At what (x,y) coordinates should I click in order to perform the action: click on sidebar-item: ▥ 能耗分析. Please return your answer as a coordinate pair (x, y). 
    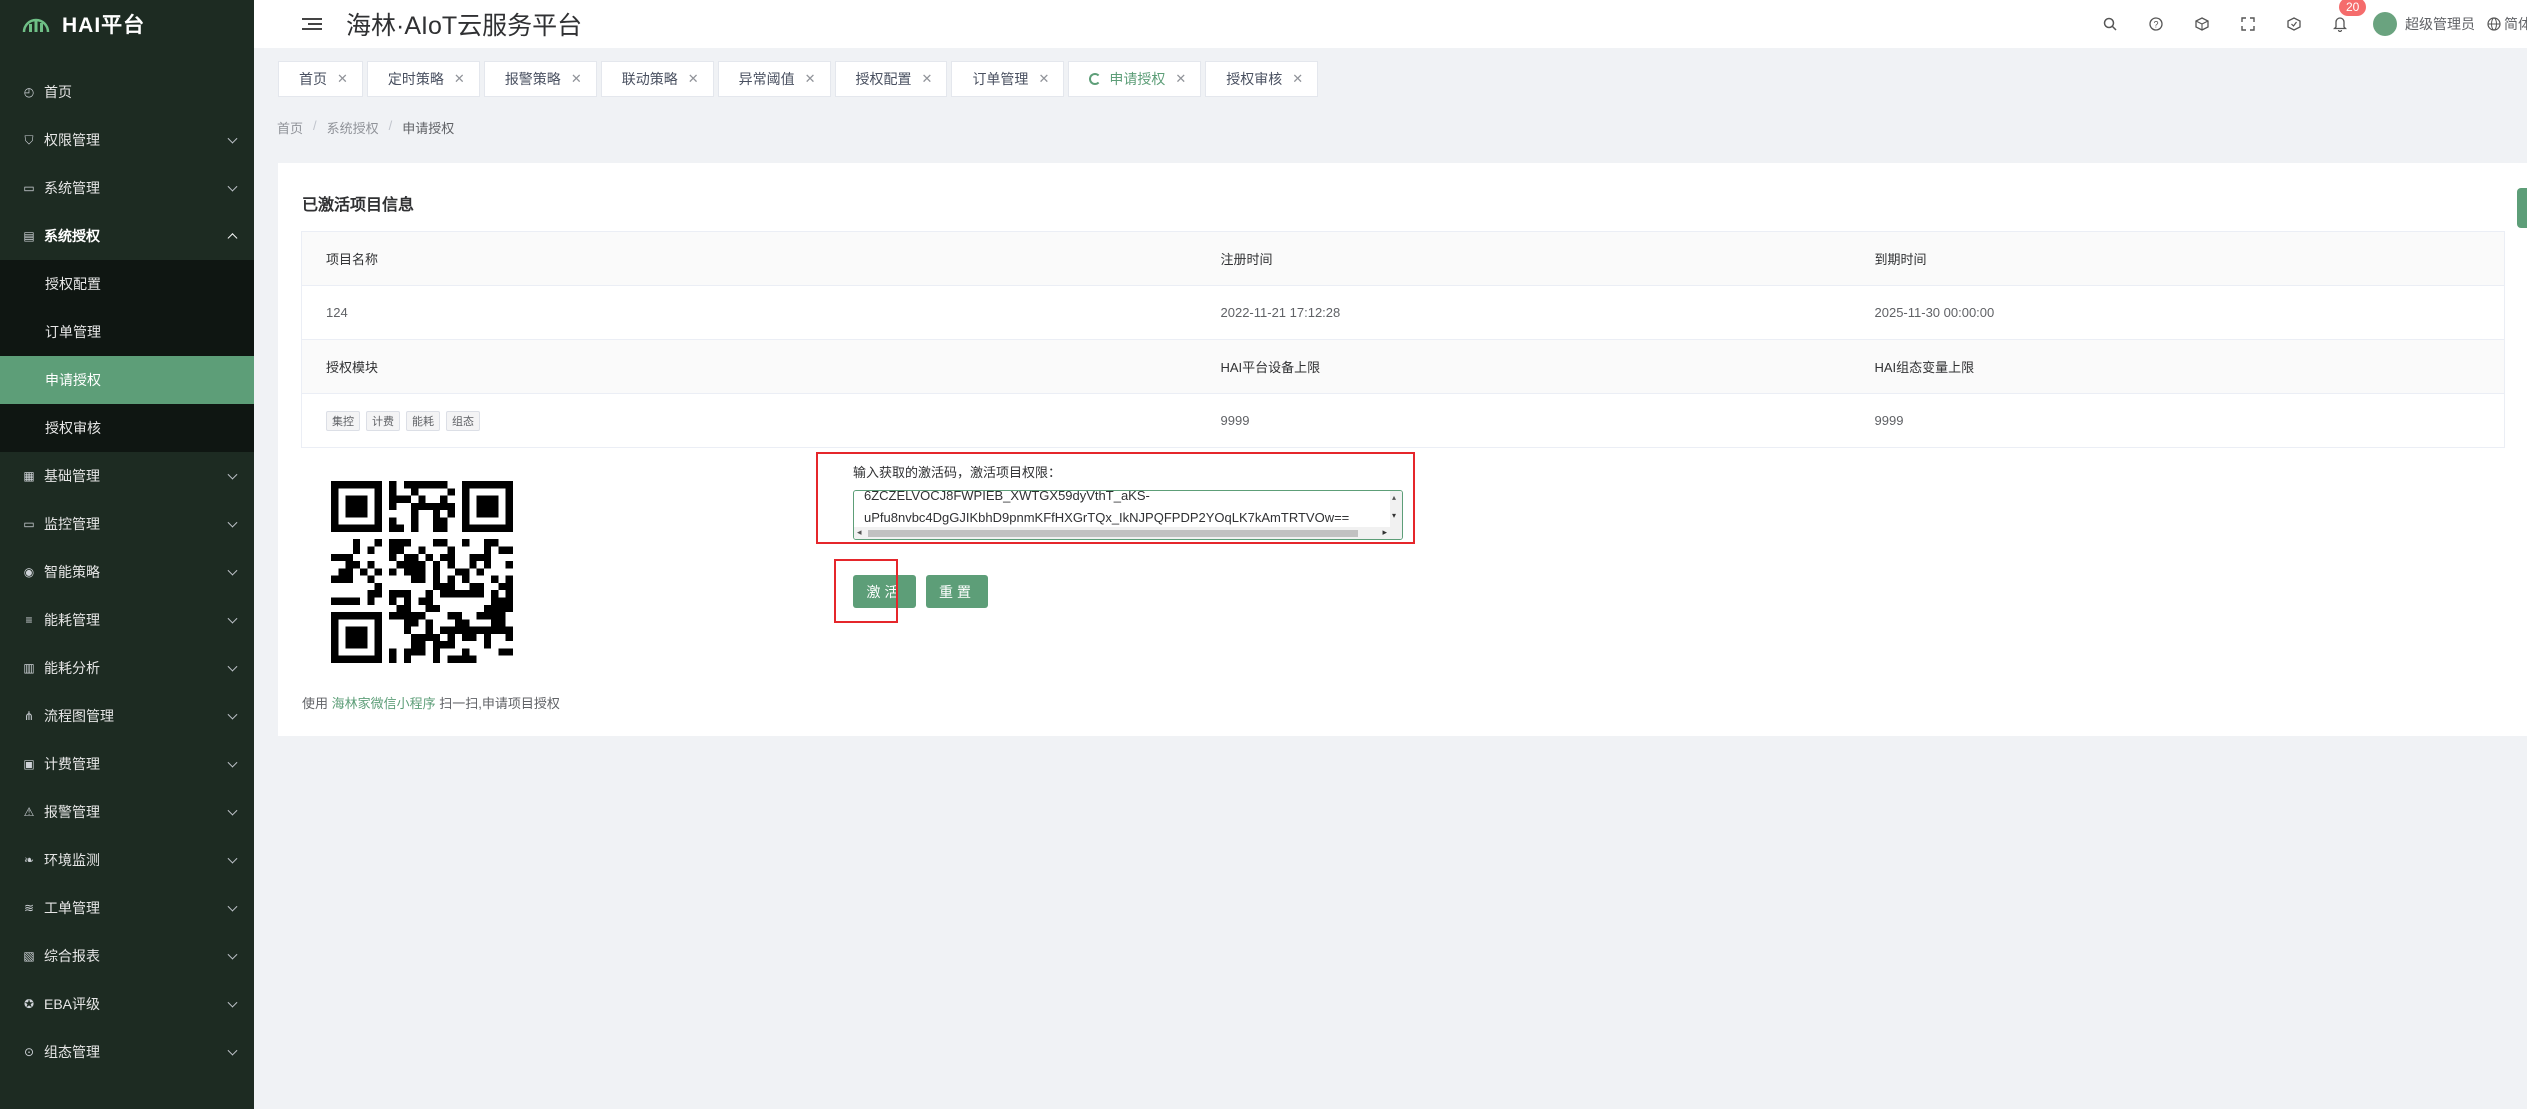
    Looking at the image, I should click on (127, 668).